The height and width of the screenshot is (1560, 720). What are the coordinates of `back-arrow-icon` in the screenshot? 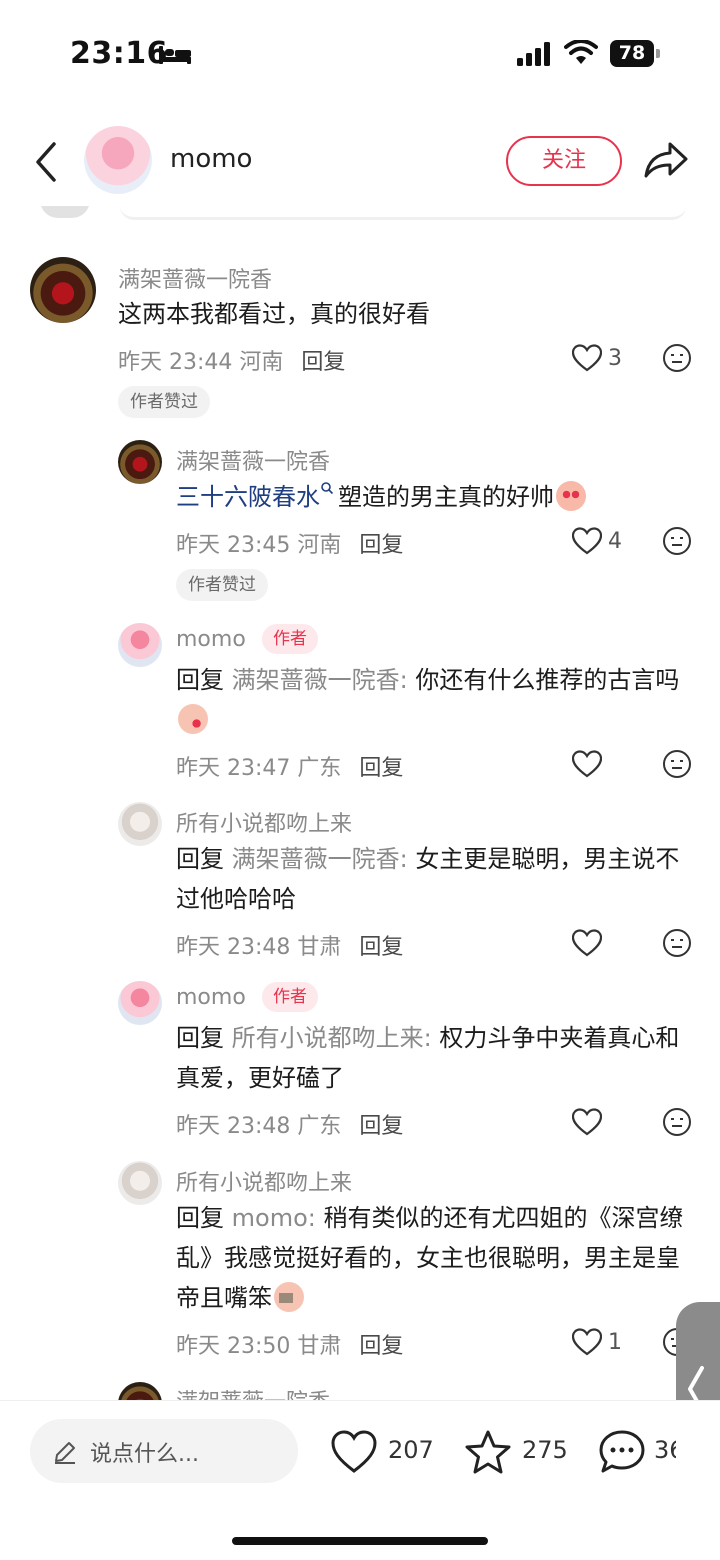 It's located at (46, 162).